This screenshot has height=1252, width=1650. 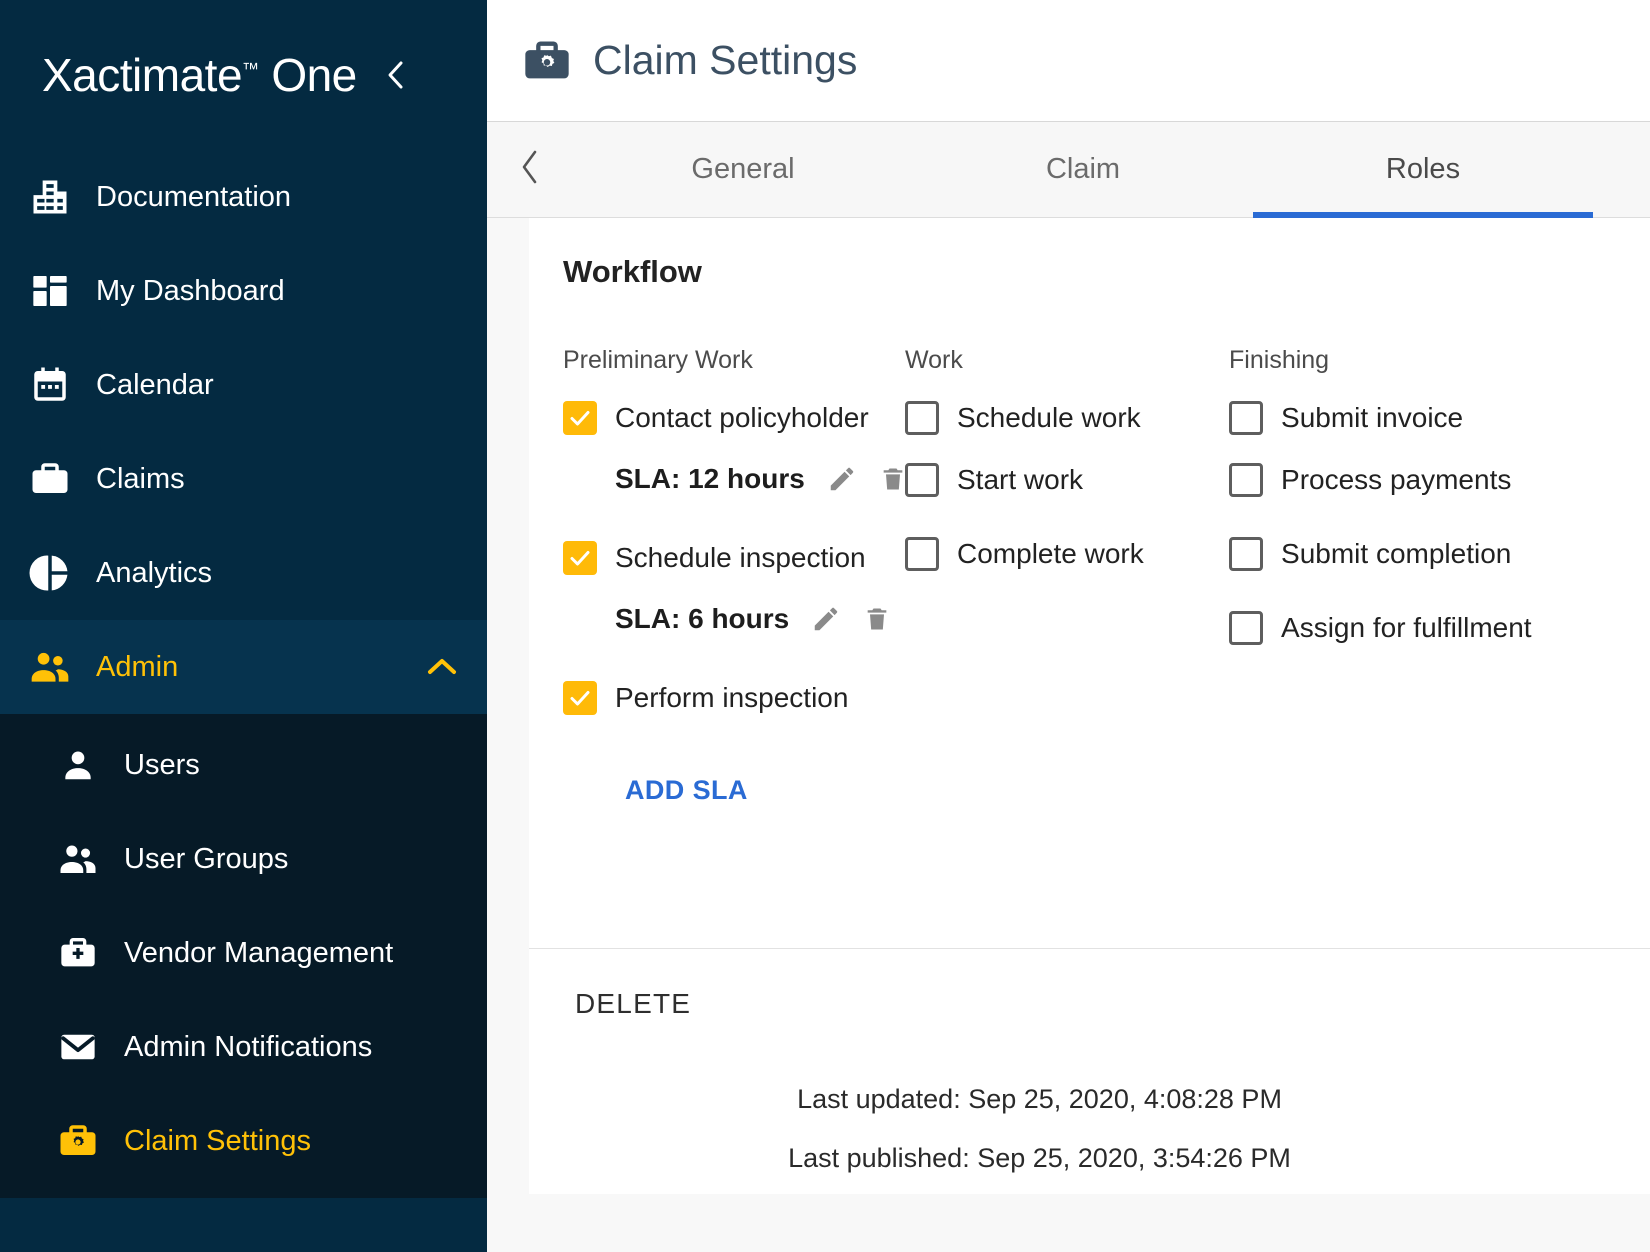 I want to click on add-sla-button: ADD SLA, so click(x=686, y=790).